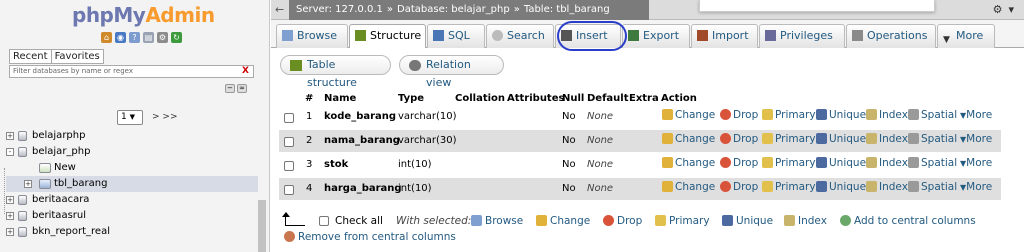 This screenshot has height=252, width=1024. What do you see at coordinates (132, 152) in the screenshot?
I see `tree-item-belajar-php: - belajar_php` at bounding box center [132, 152].